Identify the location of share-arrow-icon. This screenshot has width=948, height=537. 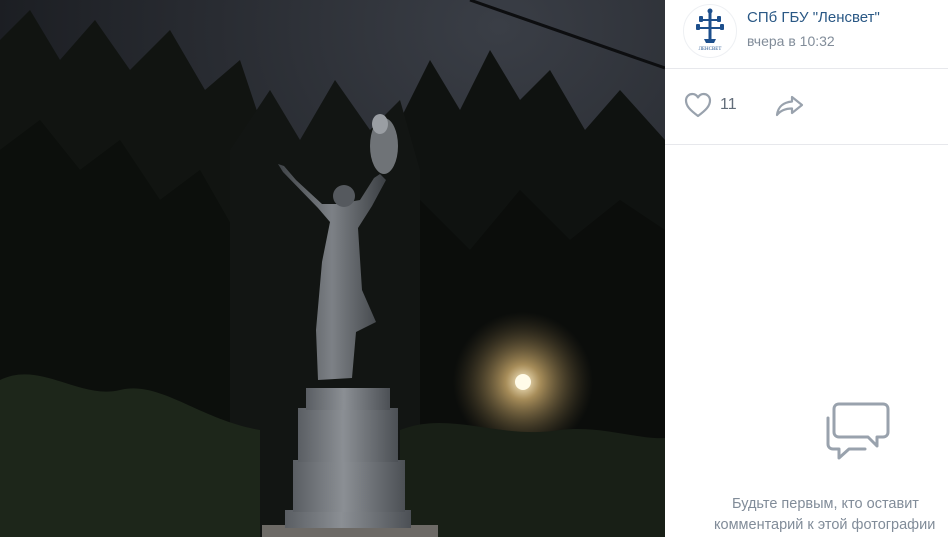
(789, 106).